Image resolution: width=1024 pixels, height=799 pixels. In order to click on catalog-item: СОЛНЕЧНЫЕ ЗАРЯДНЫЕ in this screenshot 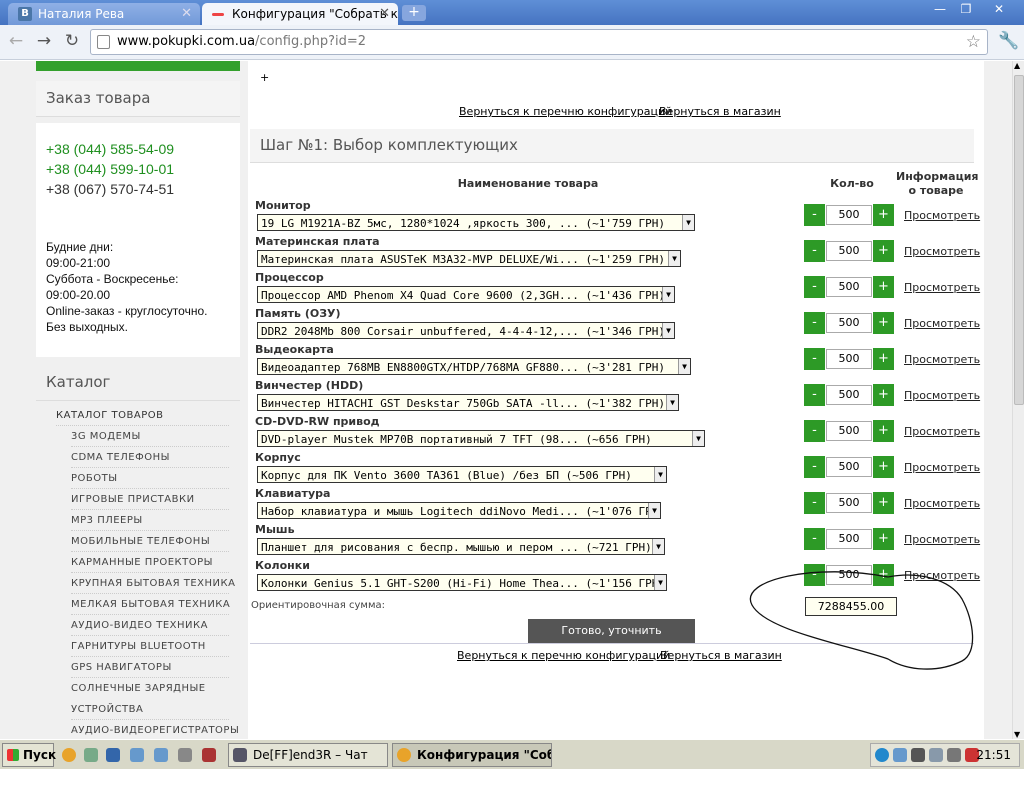, I will do `click(138, 688)`.